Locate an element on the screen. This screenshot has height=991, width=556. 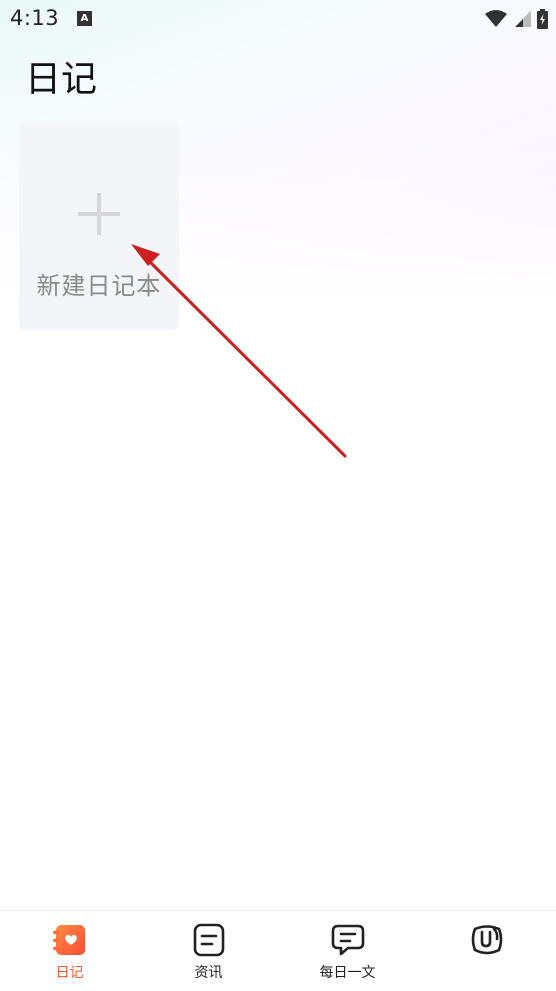
bottom-navigation: 日记 资讯 每日一文 is located at coordinates (278, 950).